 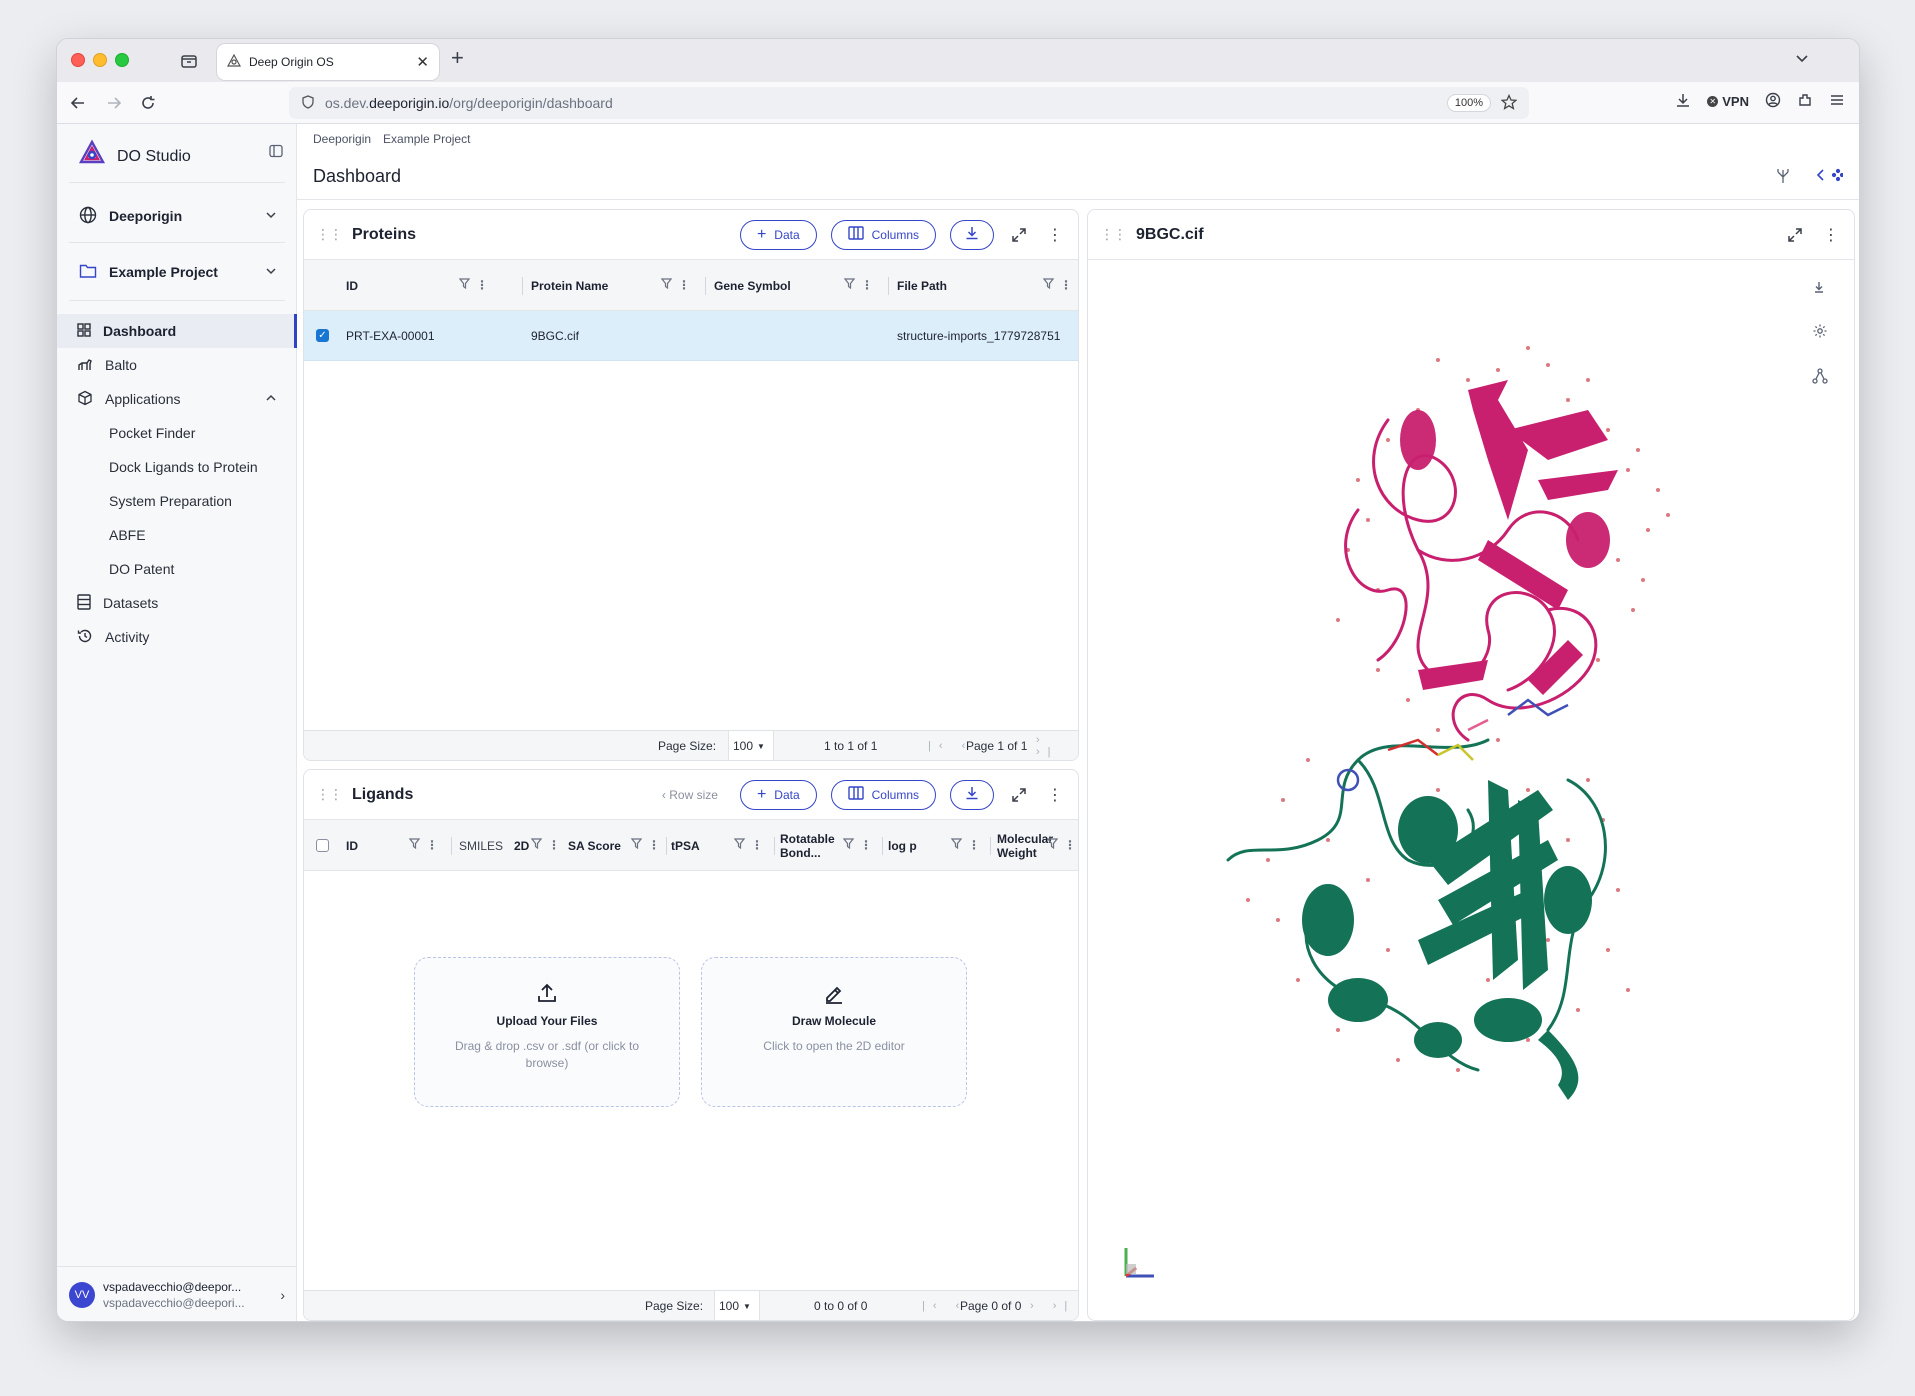 What do you see at coordinates (1802, 60) in the screenshot?
I see `chevron-down-icon` at bounding box center [1802, 60].